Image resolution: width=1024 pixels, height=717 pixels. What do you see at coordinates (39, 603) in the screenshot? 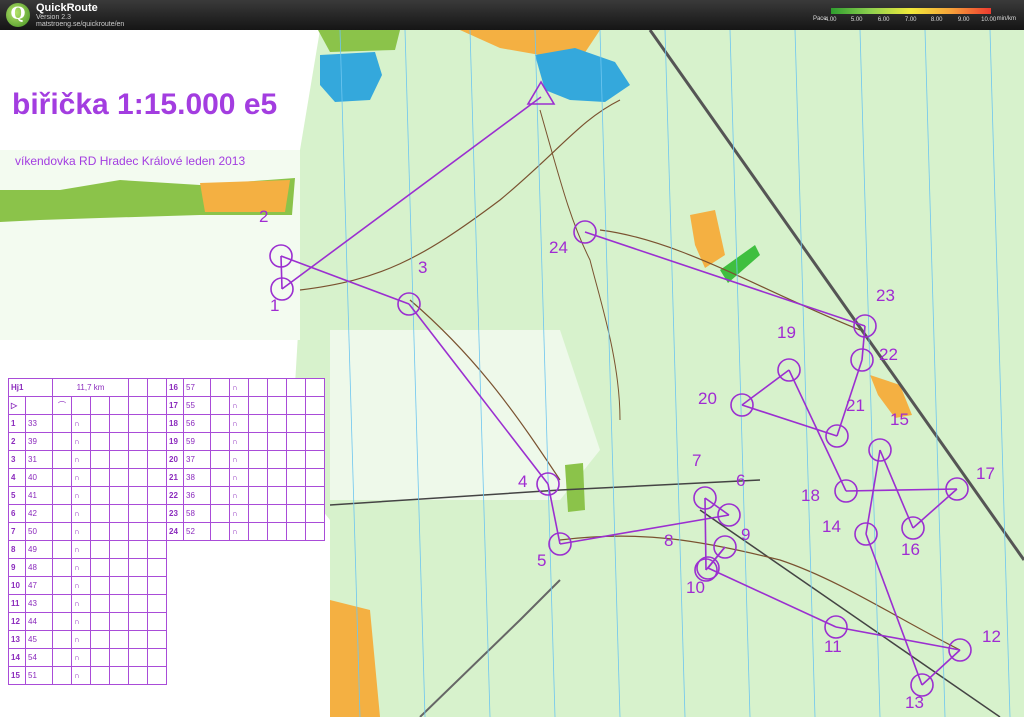
I see `control-code: 43` at bounding box center [39, 603].